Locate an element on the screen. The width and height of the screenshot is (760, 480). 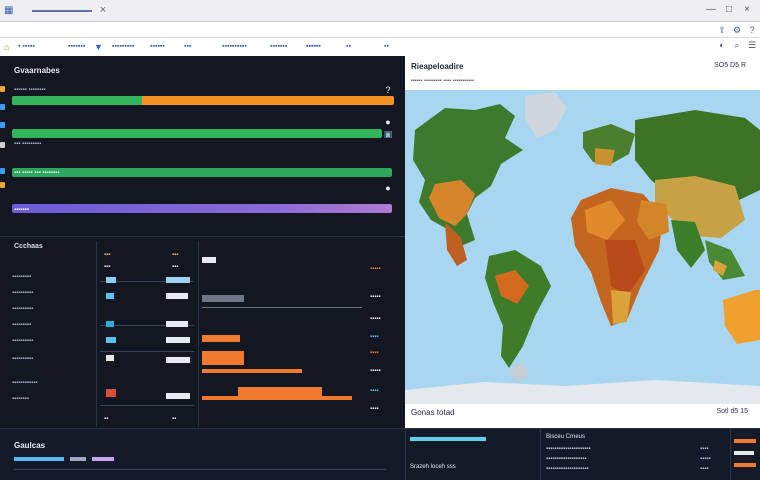
row-label: ▪▪▪▪▪▪▪▪ is located at coordinates (21, 399).